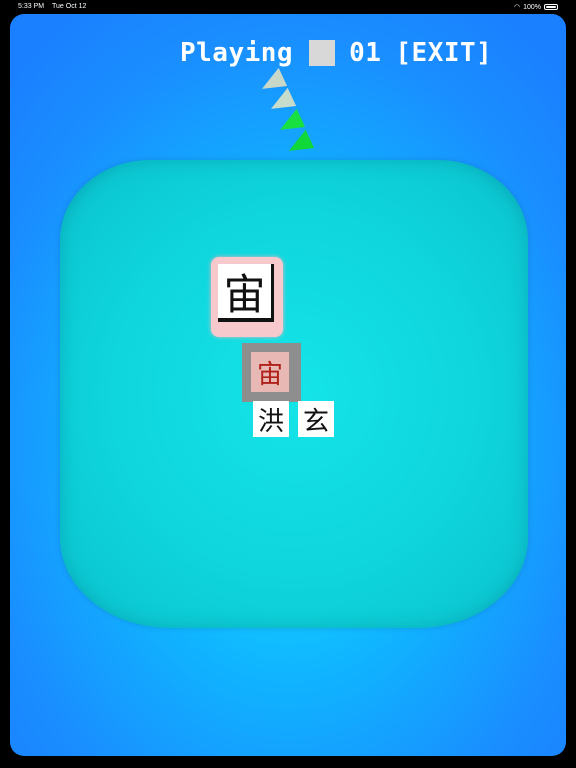 Image resolution: width=576 pixels, height=768 pixels. Describe the element at coordinates (271, 419) in the screenshot. I see `tile-option: 洪` at that location.